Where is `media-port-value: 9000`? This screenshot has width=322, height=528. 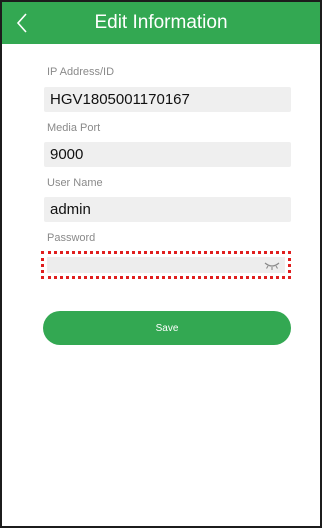 media-port-value: 9000 is located at coordinates (67, 154).